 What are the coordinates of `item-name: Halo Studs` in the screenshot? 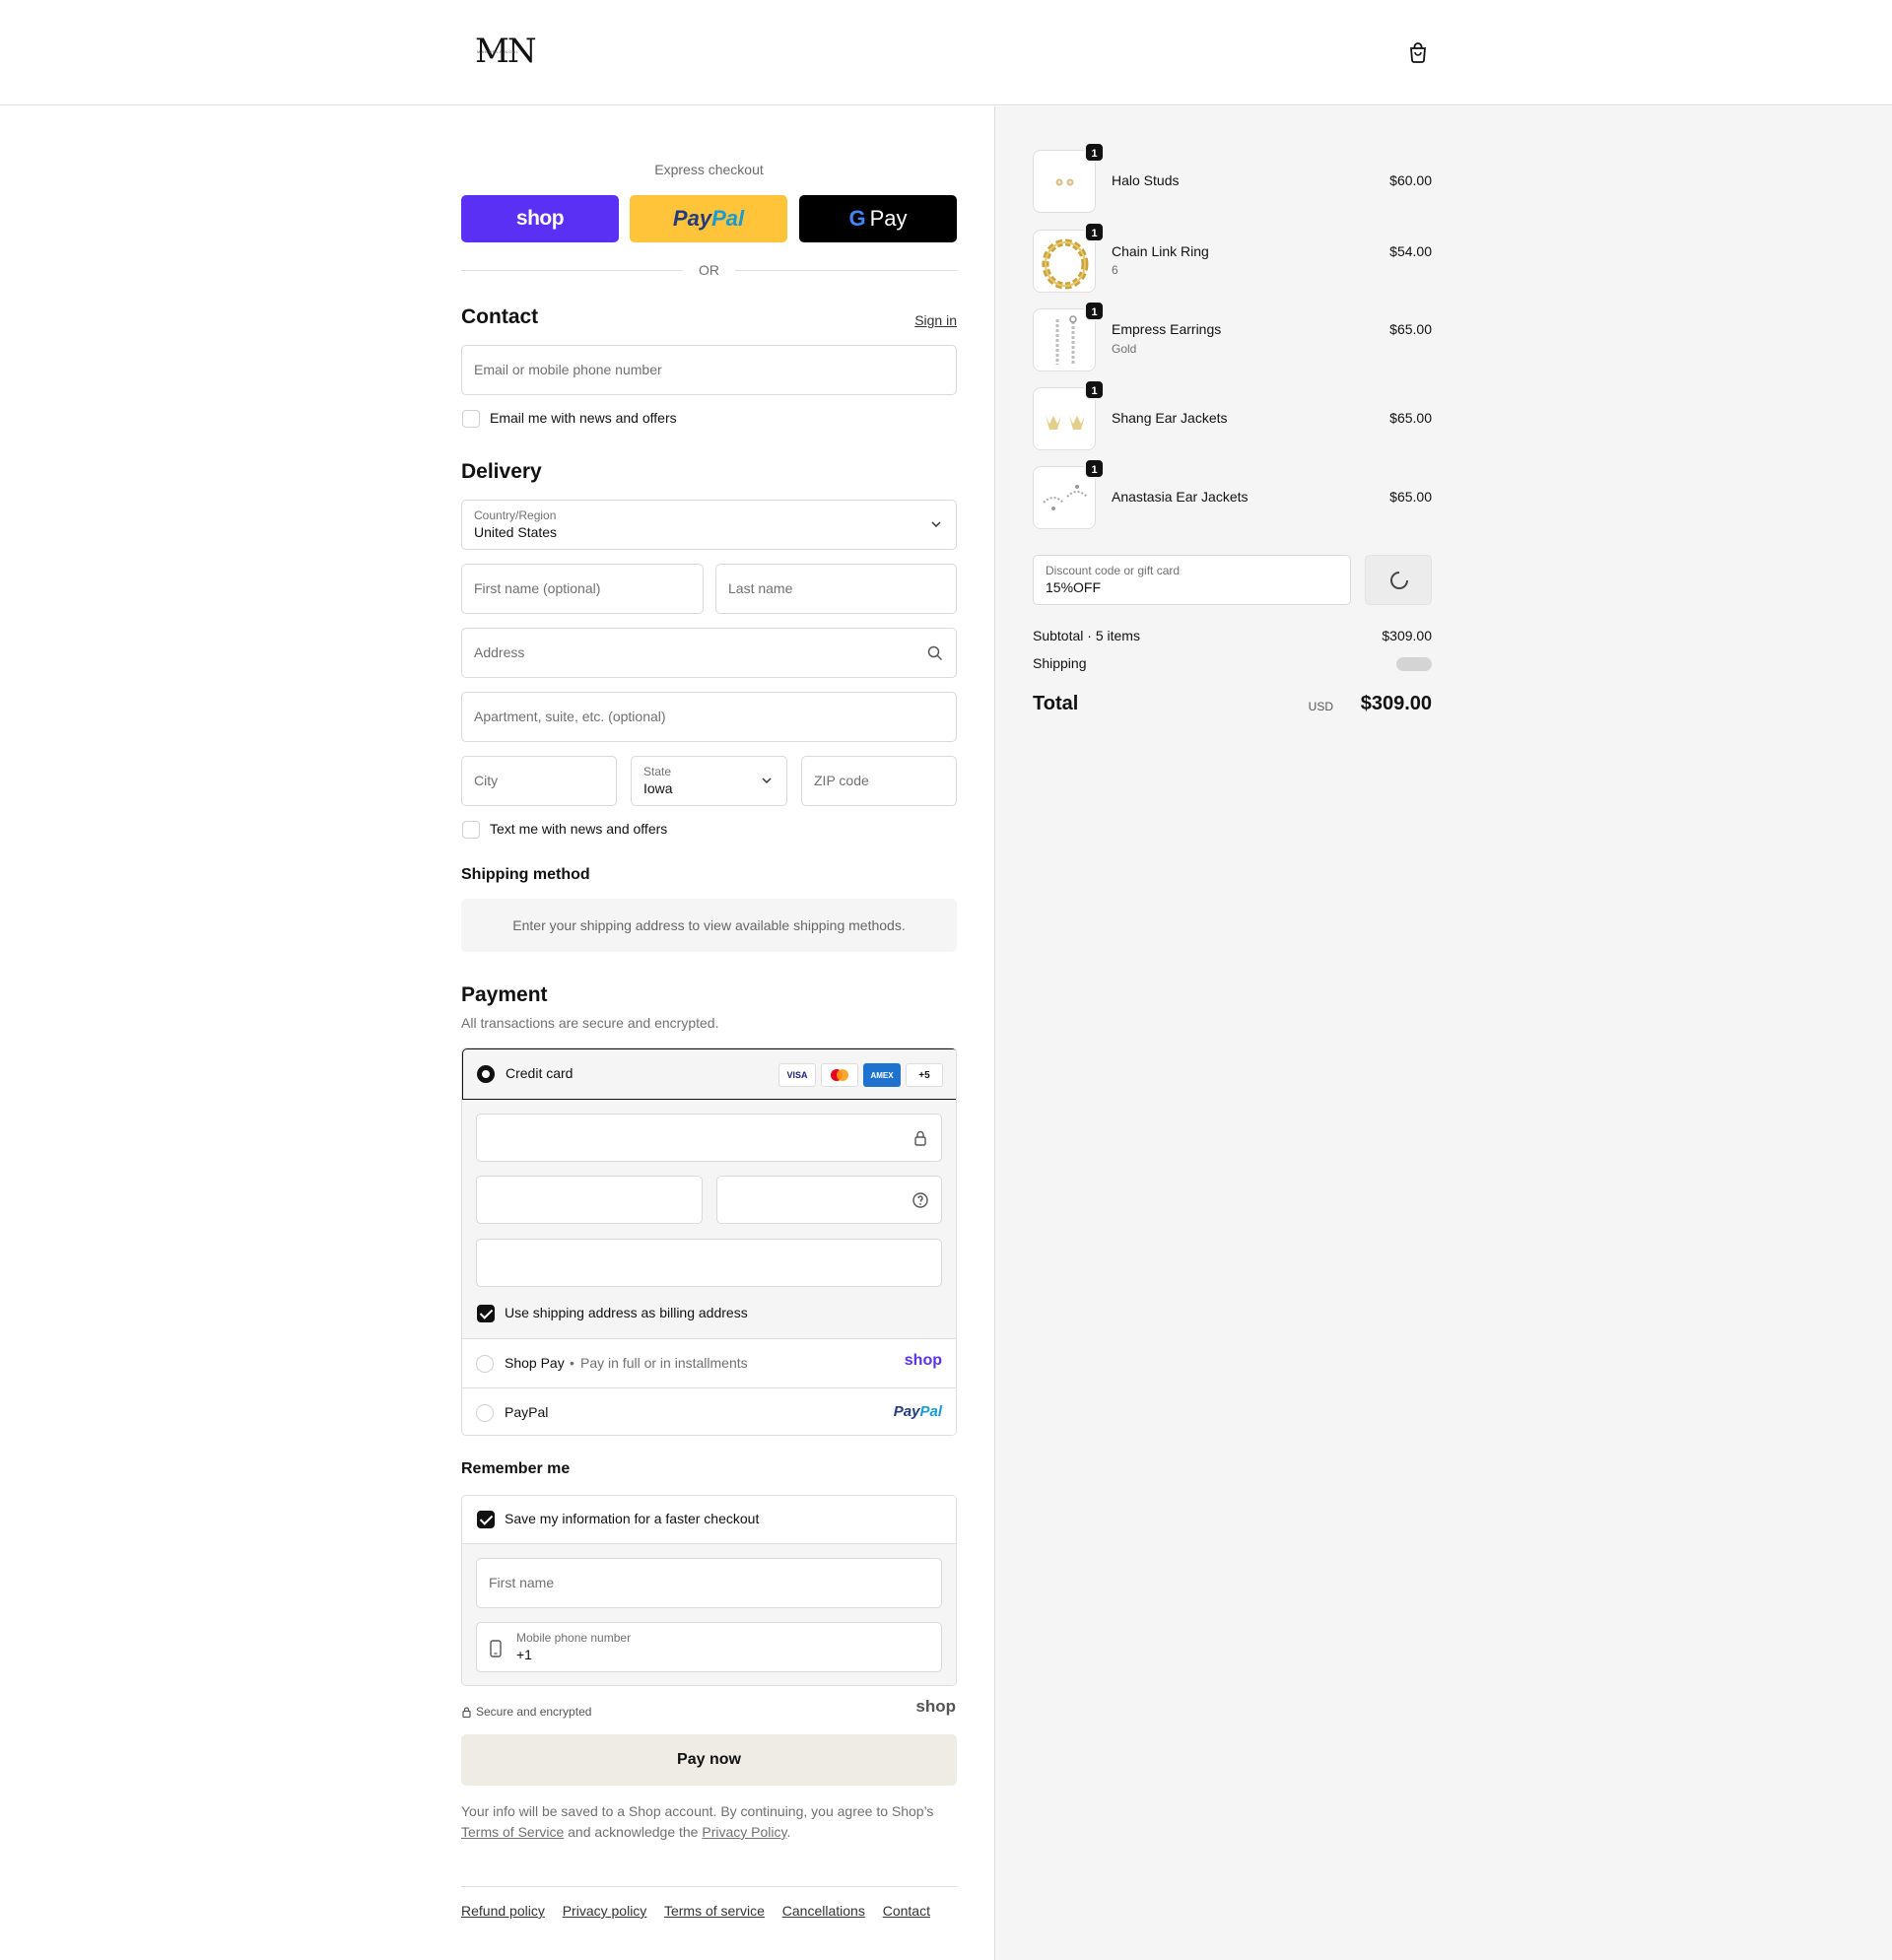 It's located at (1146, 180).